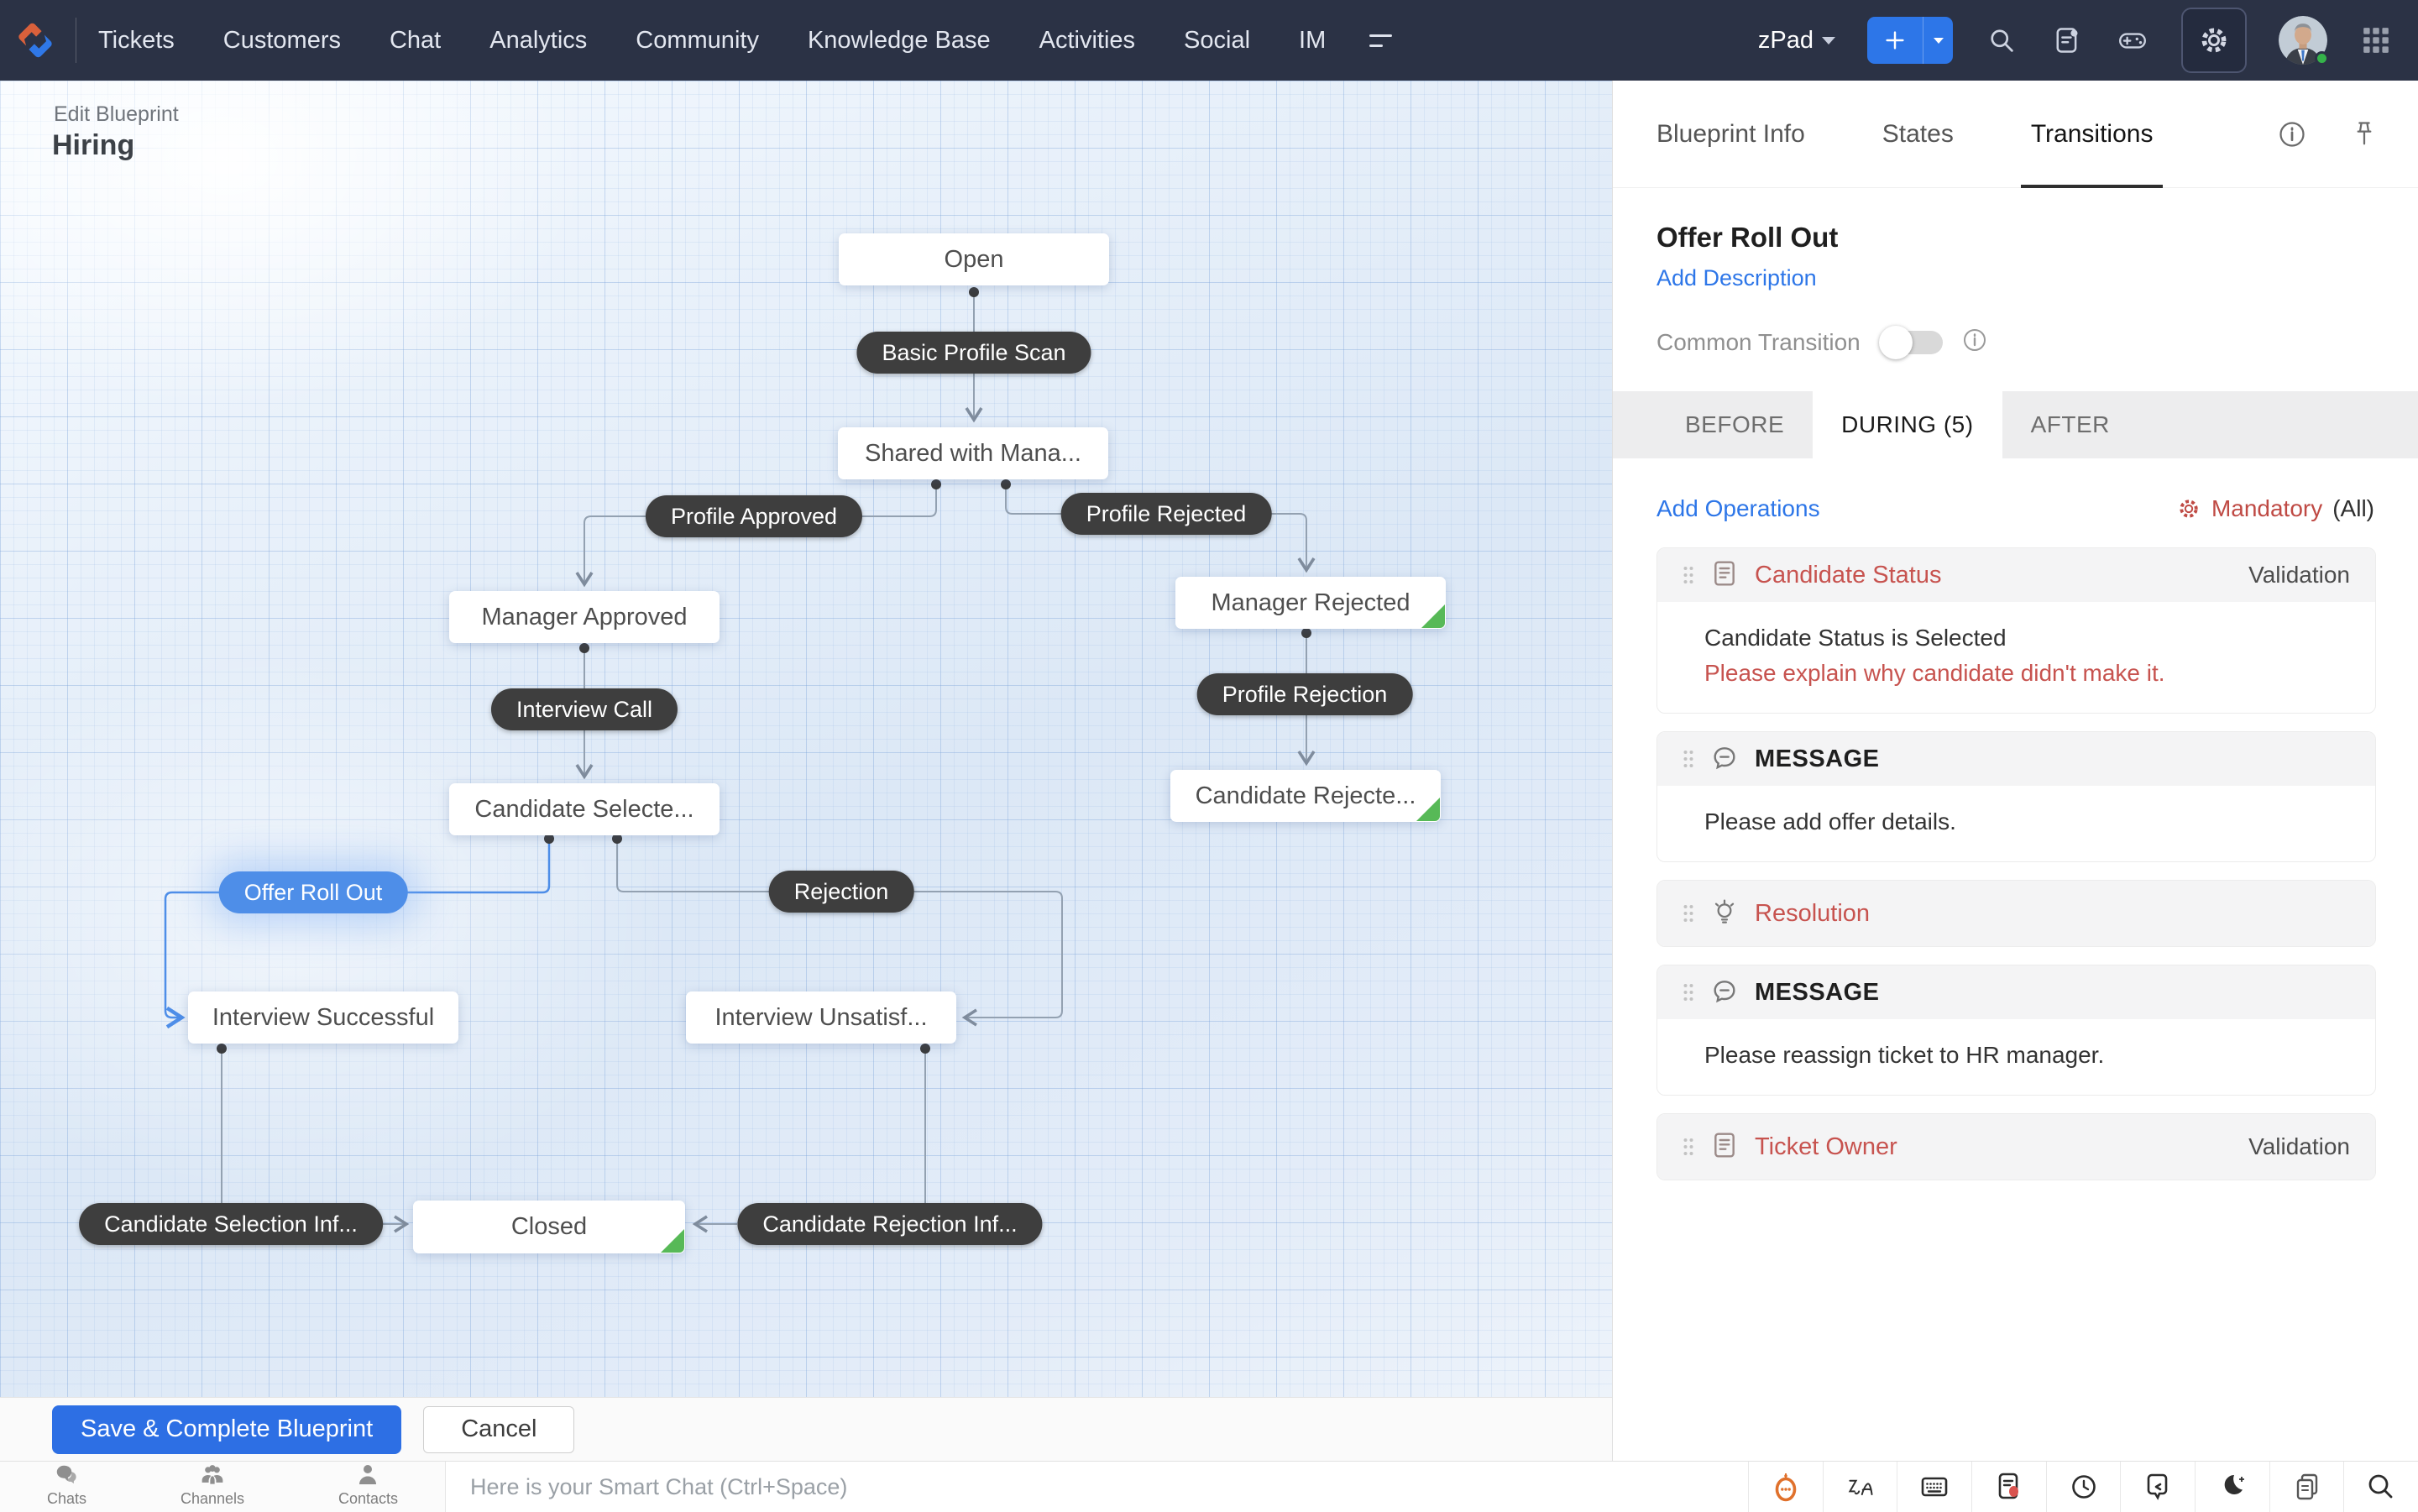  I want to click on feedback-icon, so click(2008, 1487).